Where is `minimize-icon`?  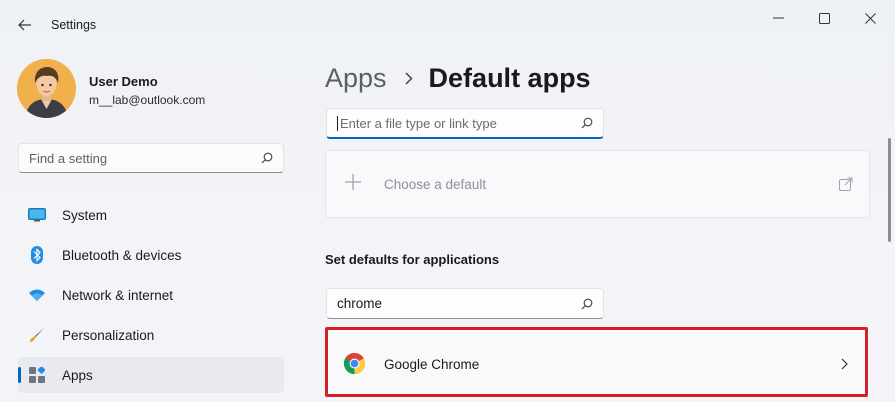
minimize-icon is located at coordinates (778, 18).